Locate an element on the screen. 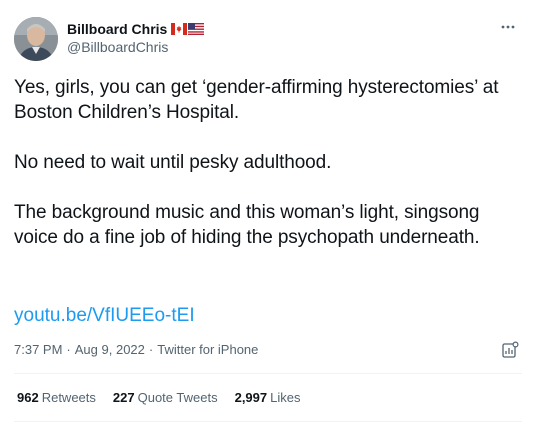 The height and width of the screenshot is (423, 536). tweet-paragraph: No need to wait until pesky adulthood. is located at coordinates (173, 162).